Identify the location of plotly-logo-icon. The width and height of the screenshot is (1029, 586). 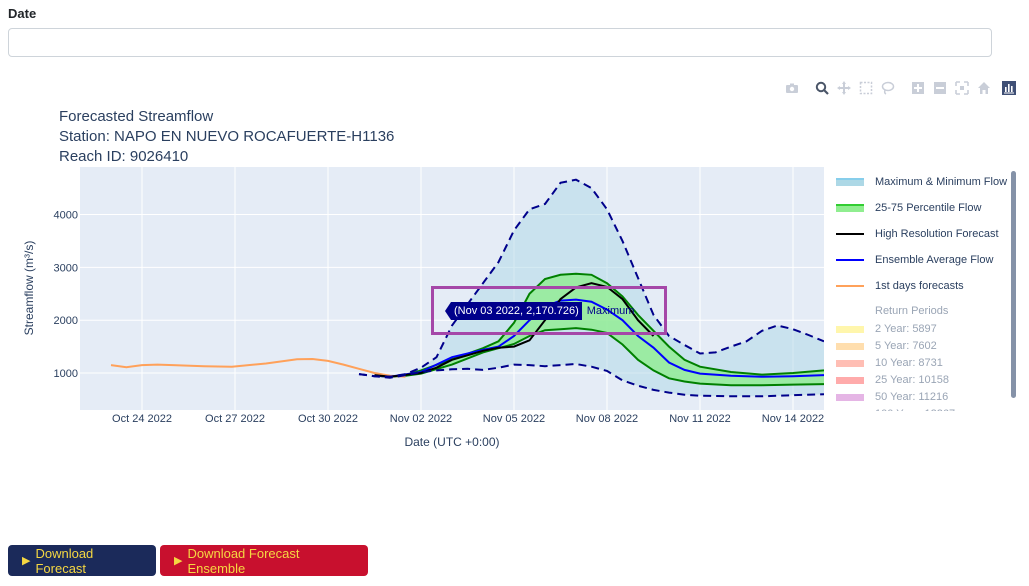
(1009, 88).